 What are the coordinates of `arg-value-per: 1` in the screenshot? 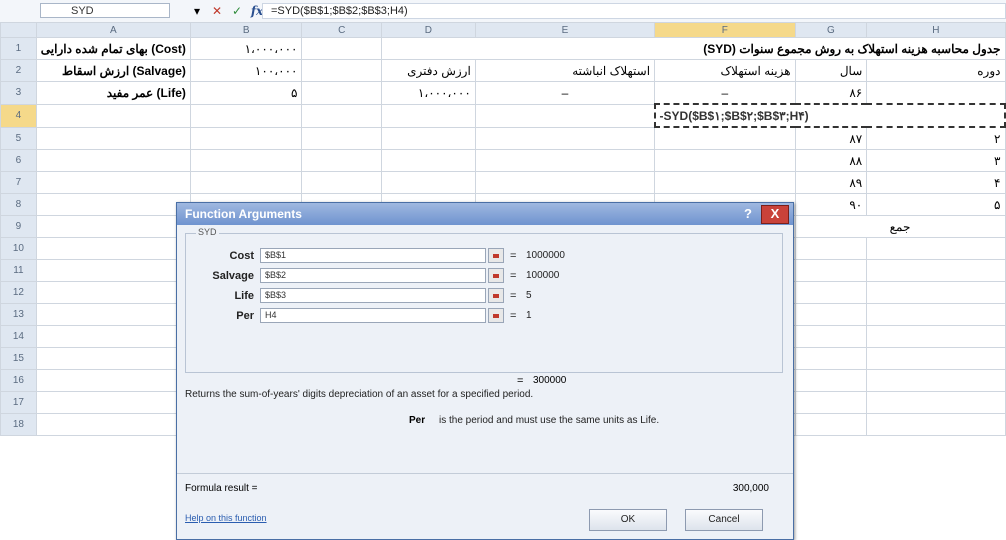 It's located at (529, 315).